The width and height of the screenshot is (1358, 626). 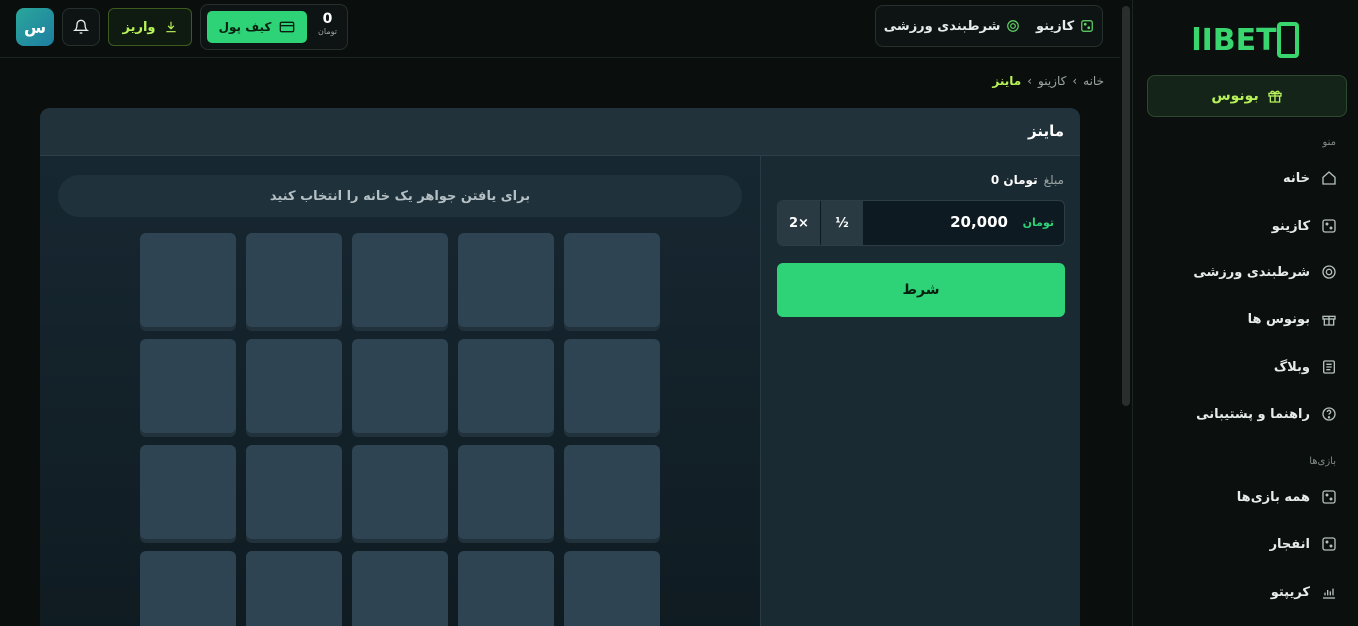 I want to click on site-logo: lIBET, so click(x=1245, y=40).